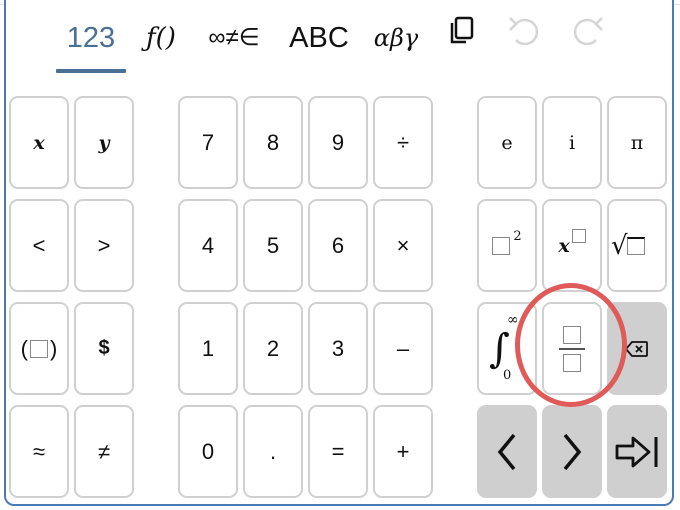 The image size is (680, 510). I want to click on square-exponent: 2, so click(517, 236).